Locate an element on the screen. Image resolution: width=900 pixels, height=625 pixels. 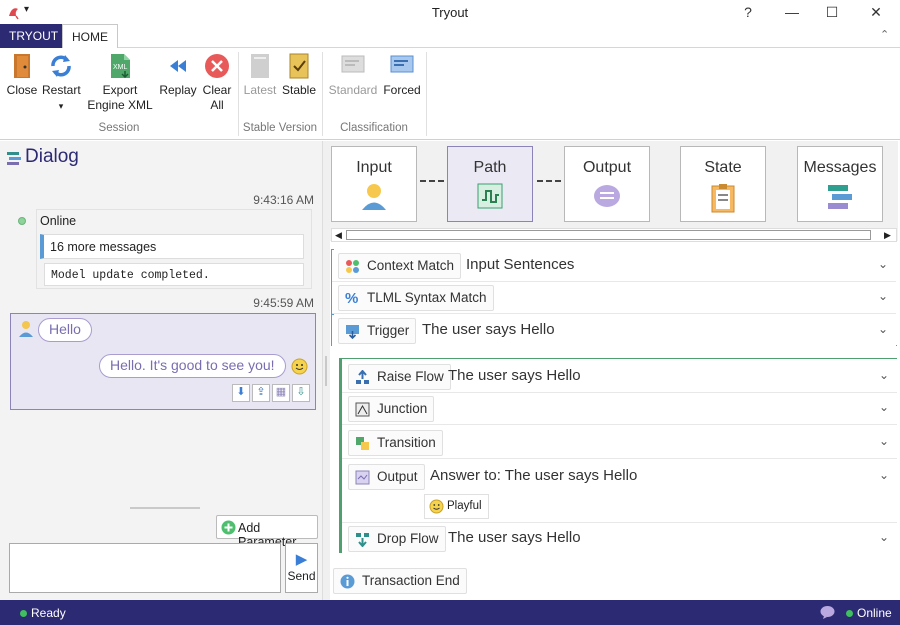
timestamp: 9:43:16 AM is located at coordinates (283, 200).